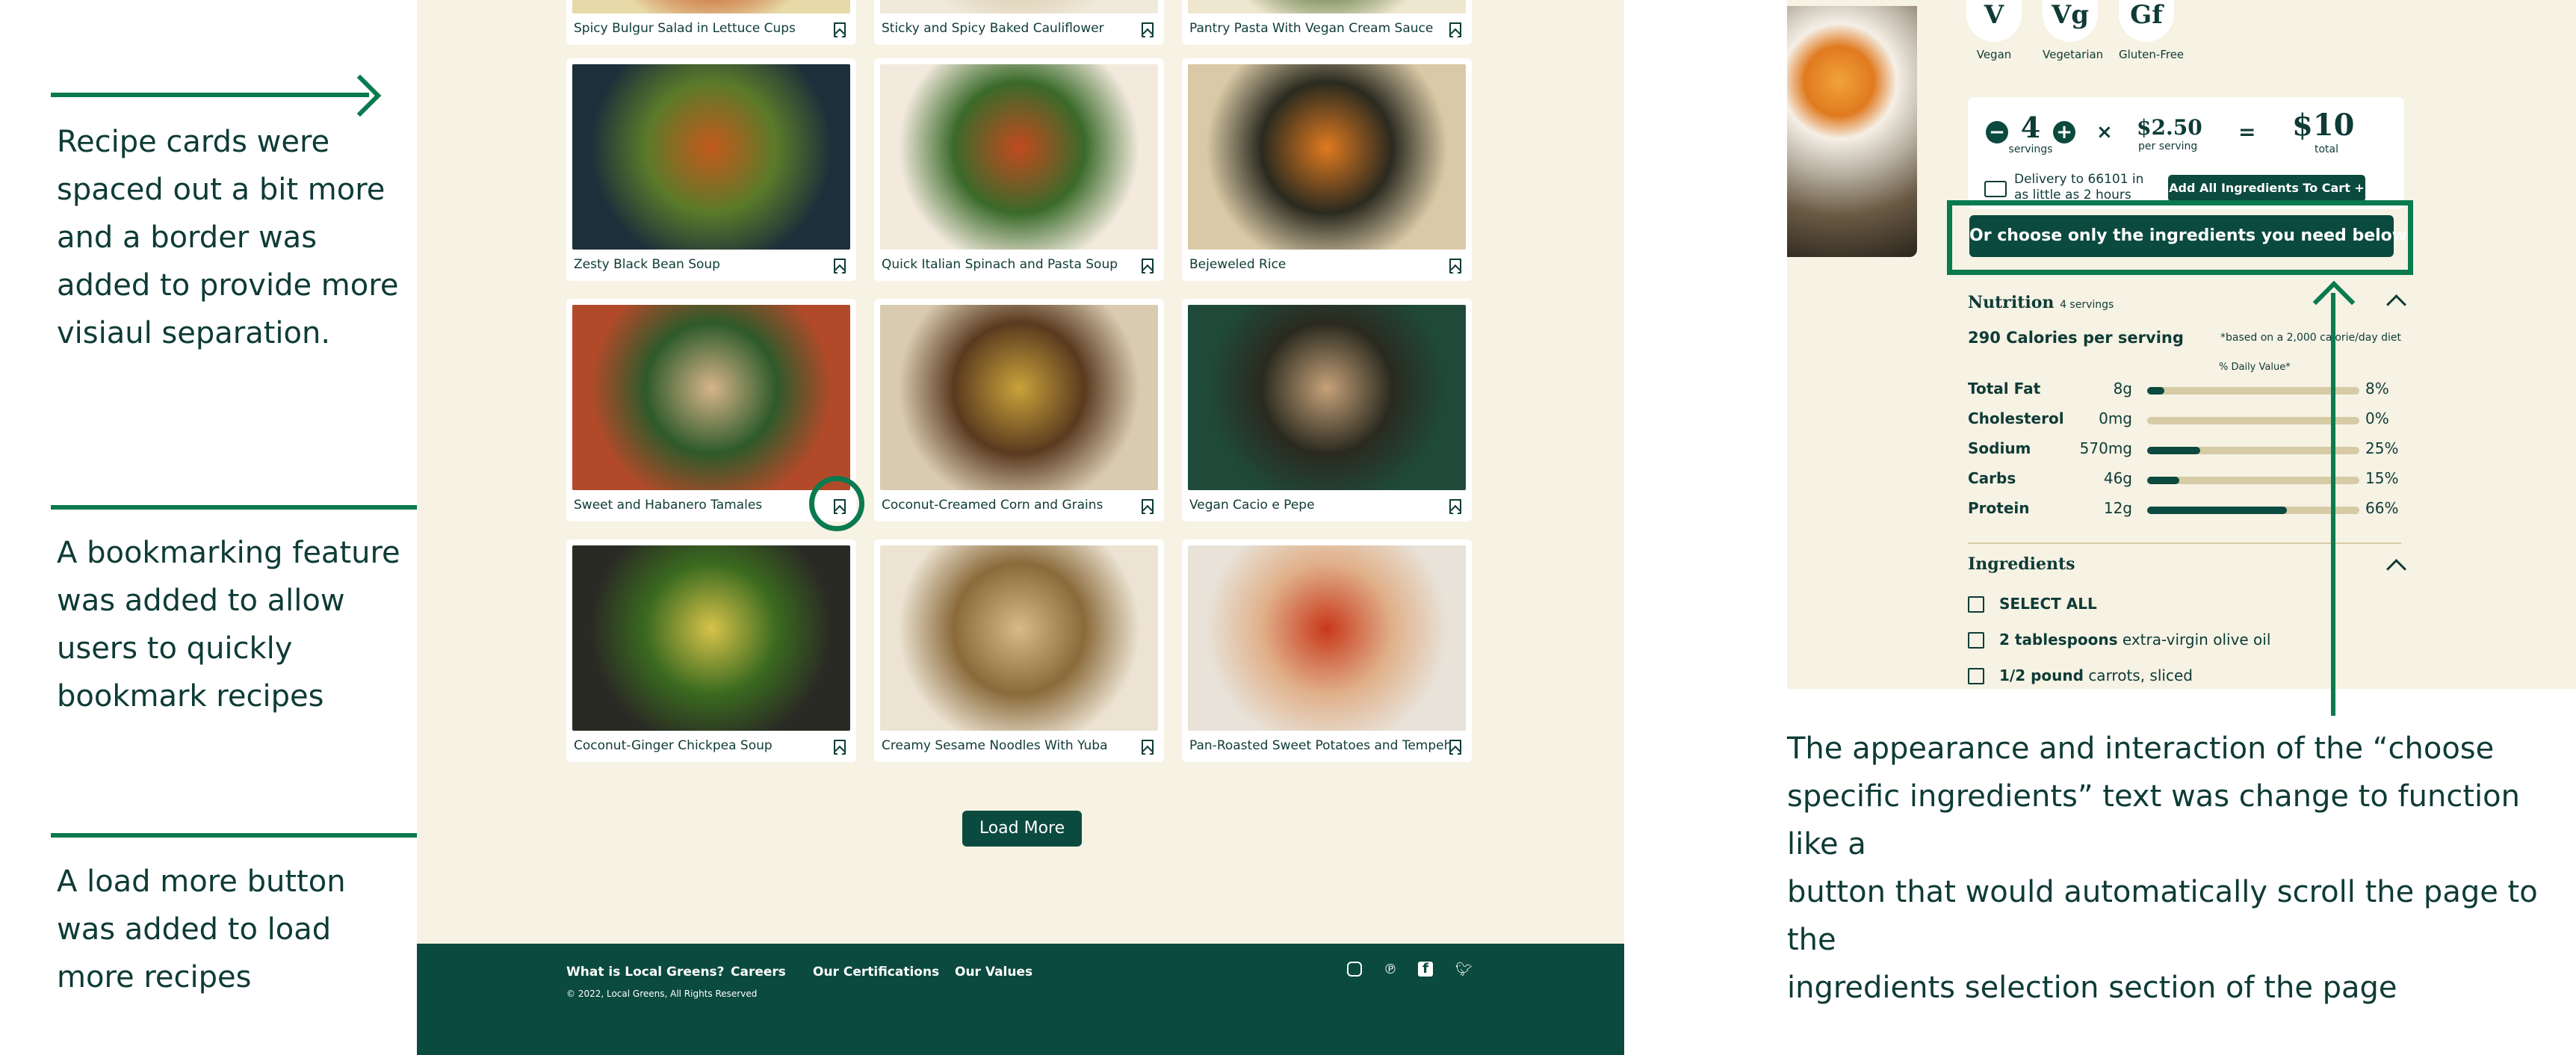  Describe the element at coordinates (1464, 970) in the screenshot. I see `twitter-icon: 🐦︎` at that location.